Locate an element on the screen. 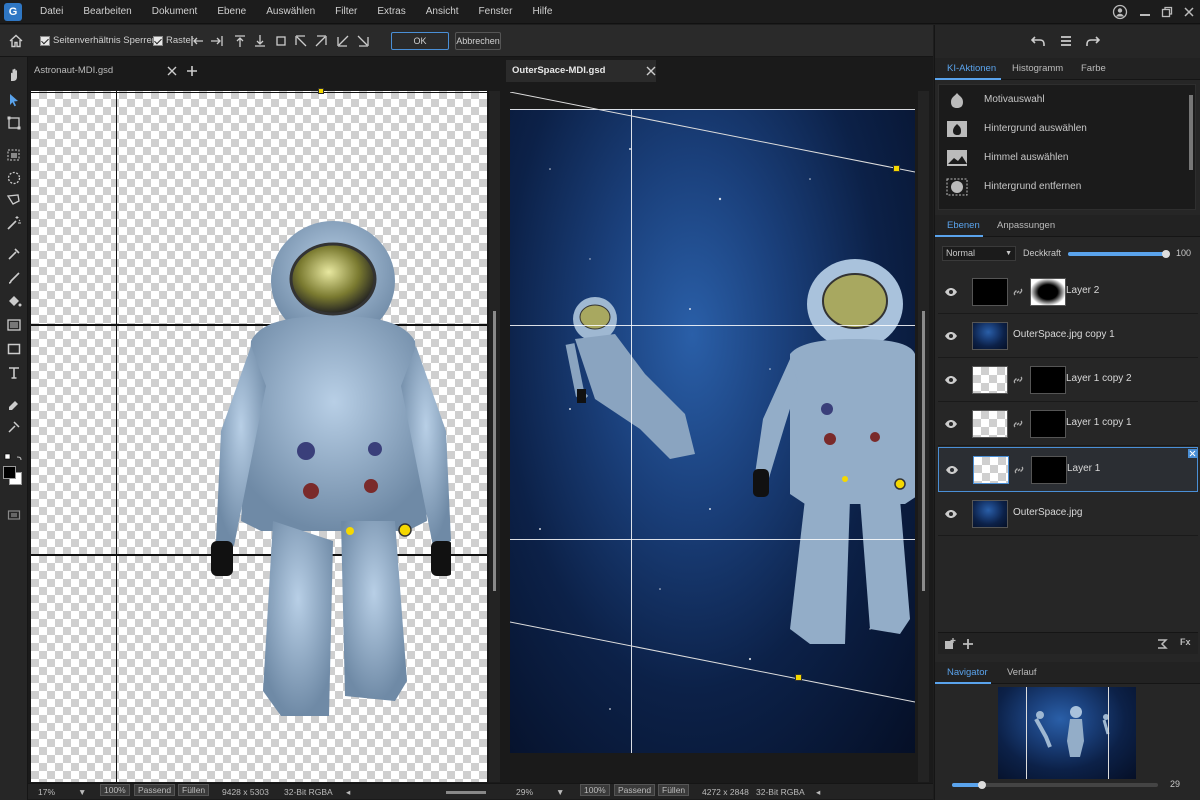 This screenshot has width=1200, height=800. move-tool-icon is located at coordinates (14, 100).